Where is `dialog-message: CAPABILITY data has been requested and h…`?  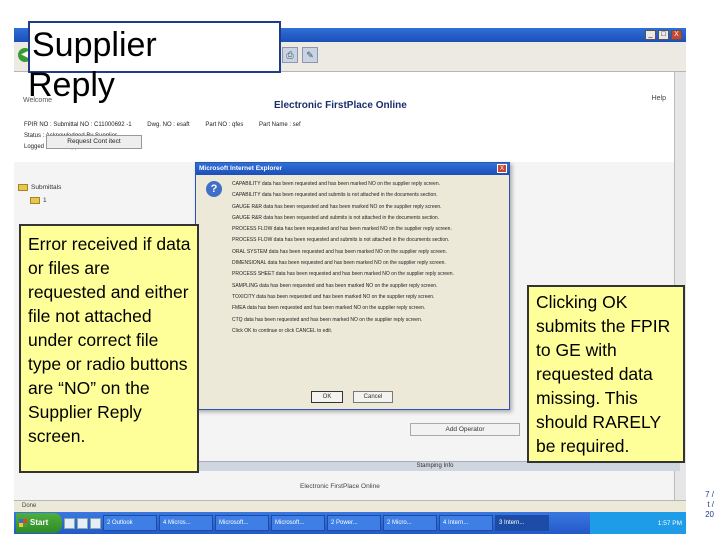
dialog-message: CAPABILITY data has been requested and h… is located at coordinates (369, 258).